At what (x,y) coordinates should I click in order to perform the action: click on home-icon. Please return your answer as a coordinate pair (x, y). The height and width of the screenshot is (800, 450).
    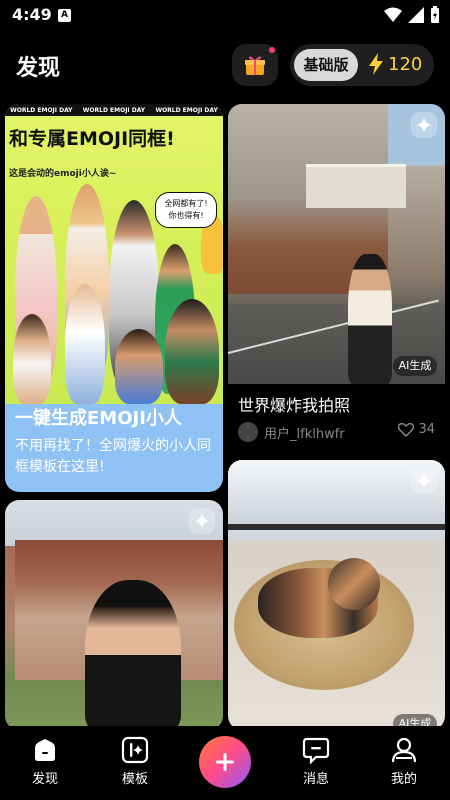
    Looking at the image, I should click on (45, 750).